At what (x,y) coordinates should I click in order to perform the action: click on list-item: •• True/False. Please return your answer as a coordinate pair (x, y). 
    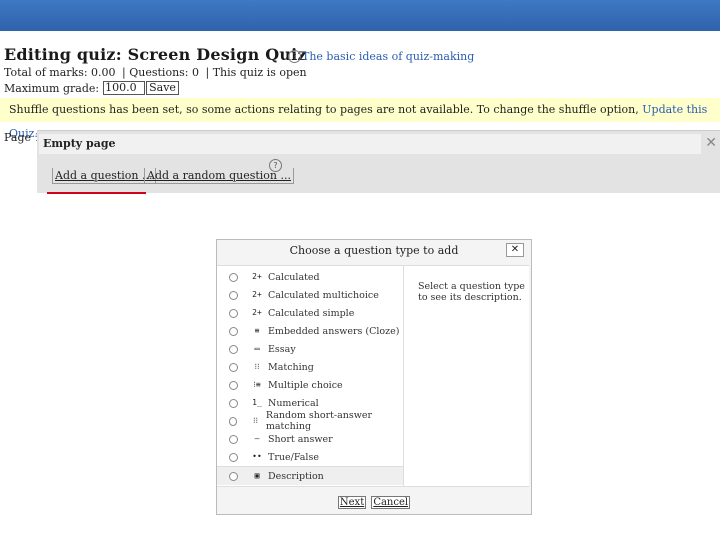
    Looking at the image, I should click on (310, 457).